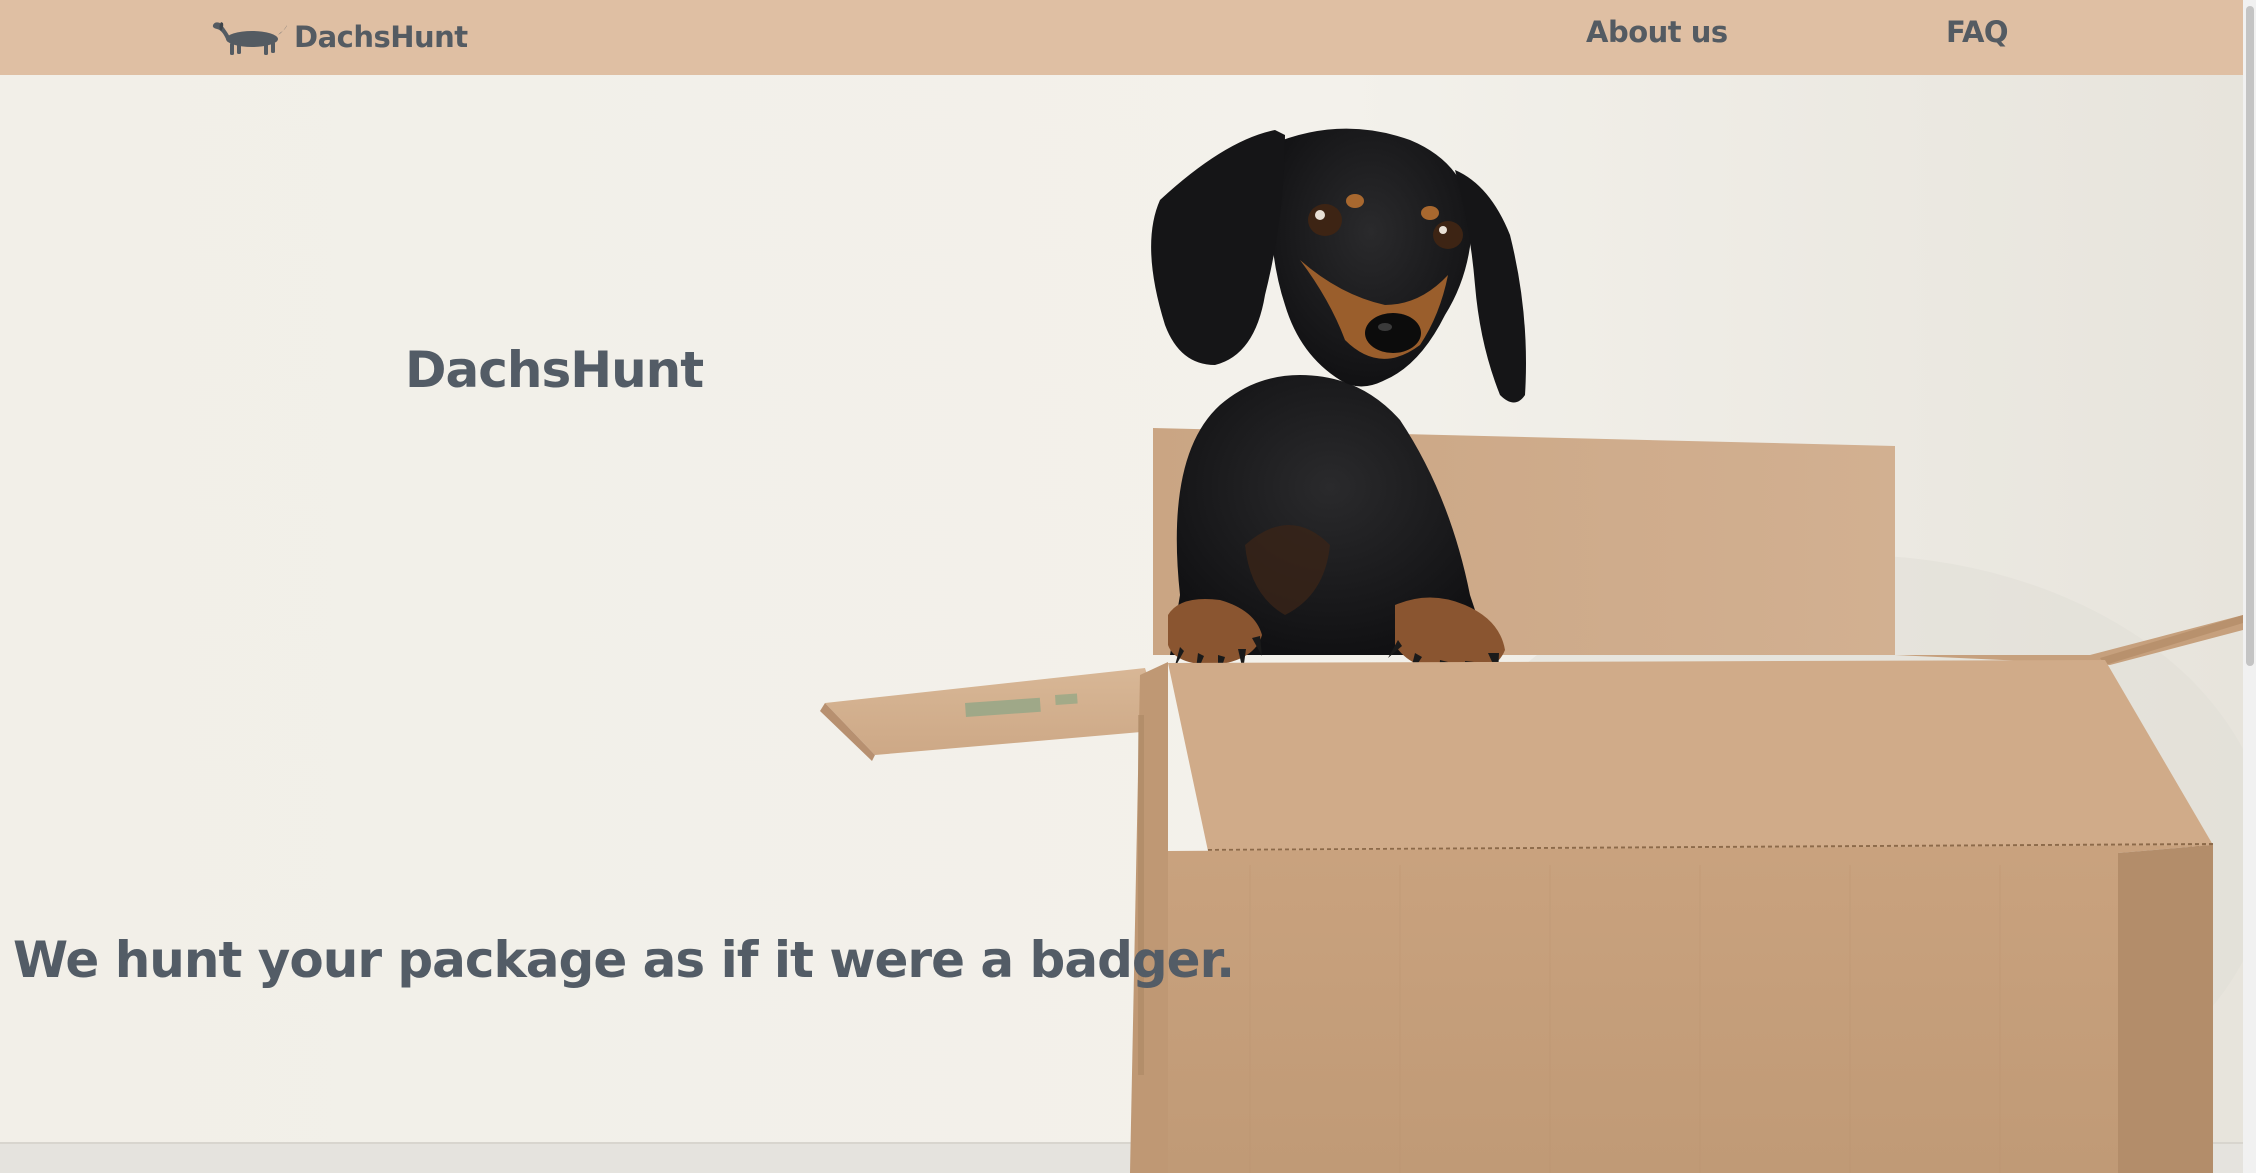 The image size is (2256, 1173). What do you see at coordinates (2250, 336) in the screenshot?
I see `page-scrollbar-thumb` at bounding box center [2250, 336].